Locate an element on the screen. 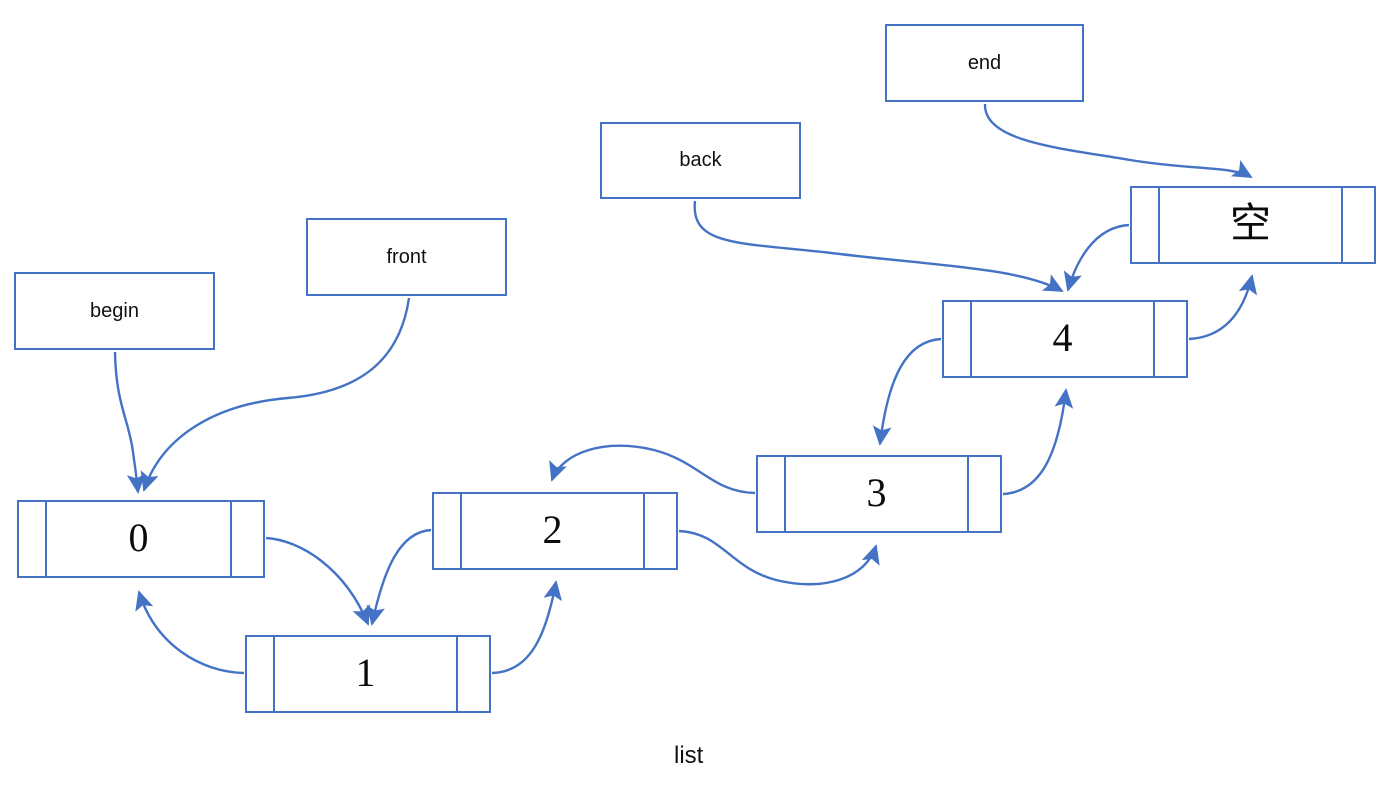  pointer-label-text: begin is located at coordinates (114, 310).